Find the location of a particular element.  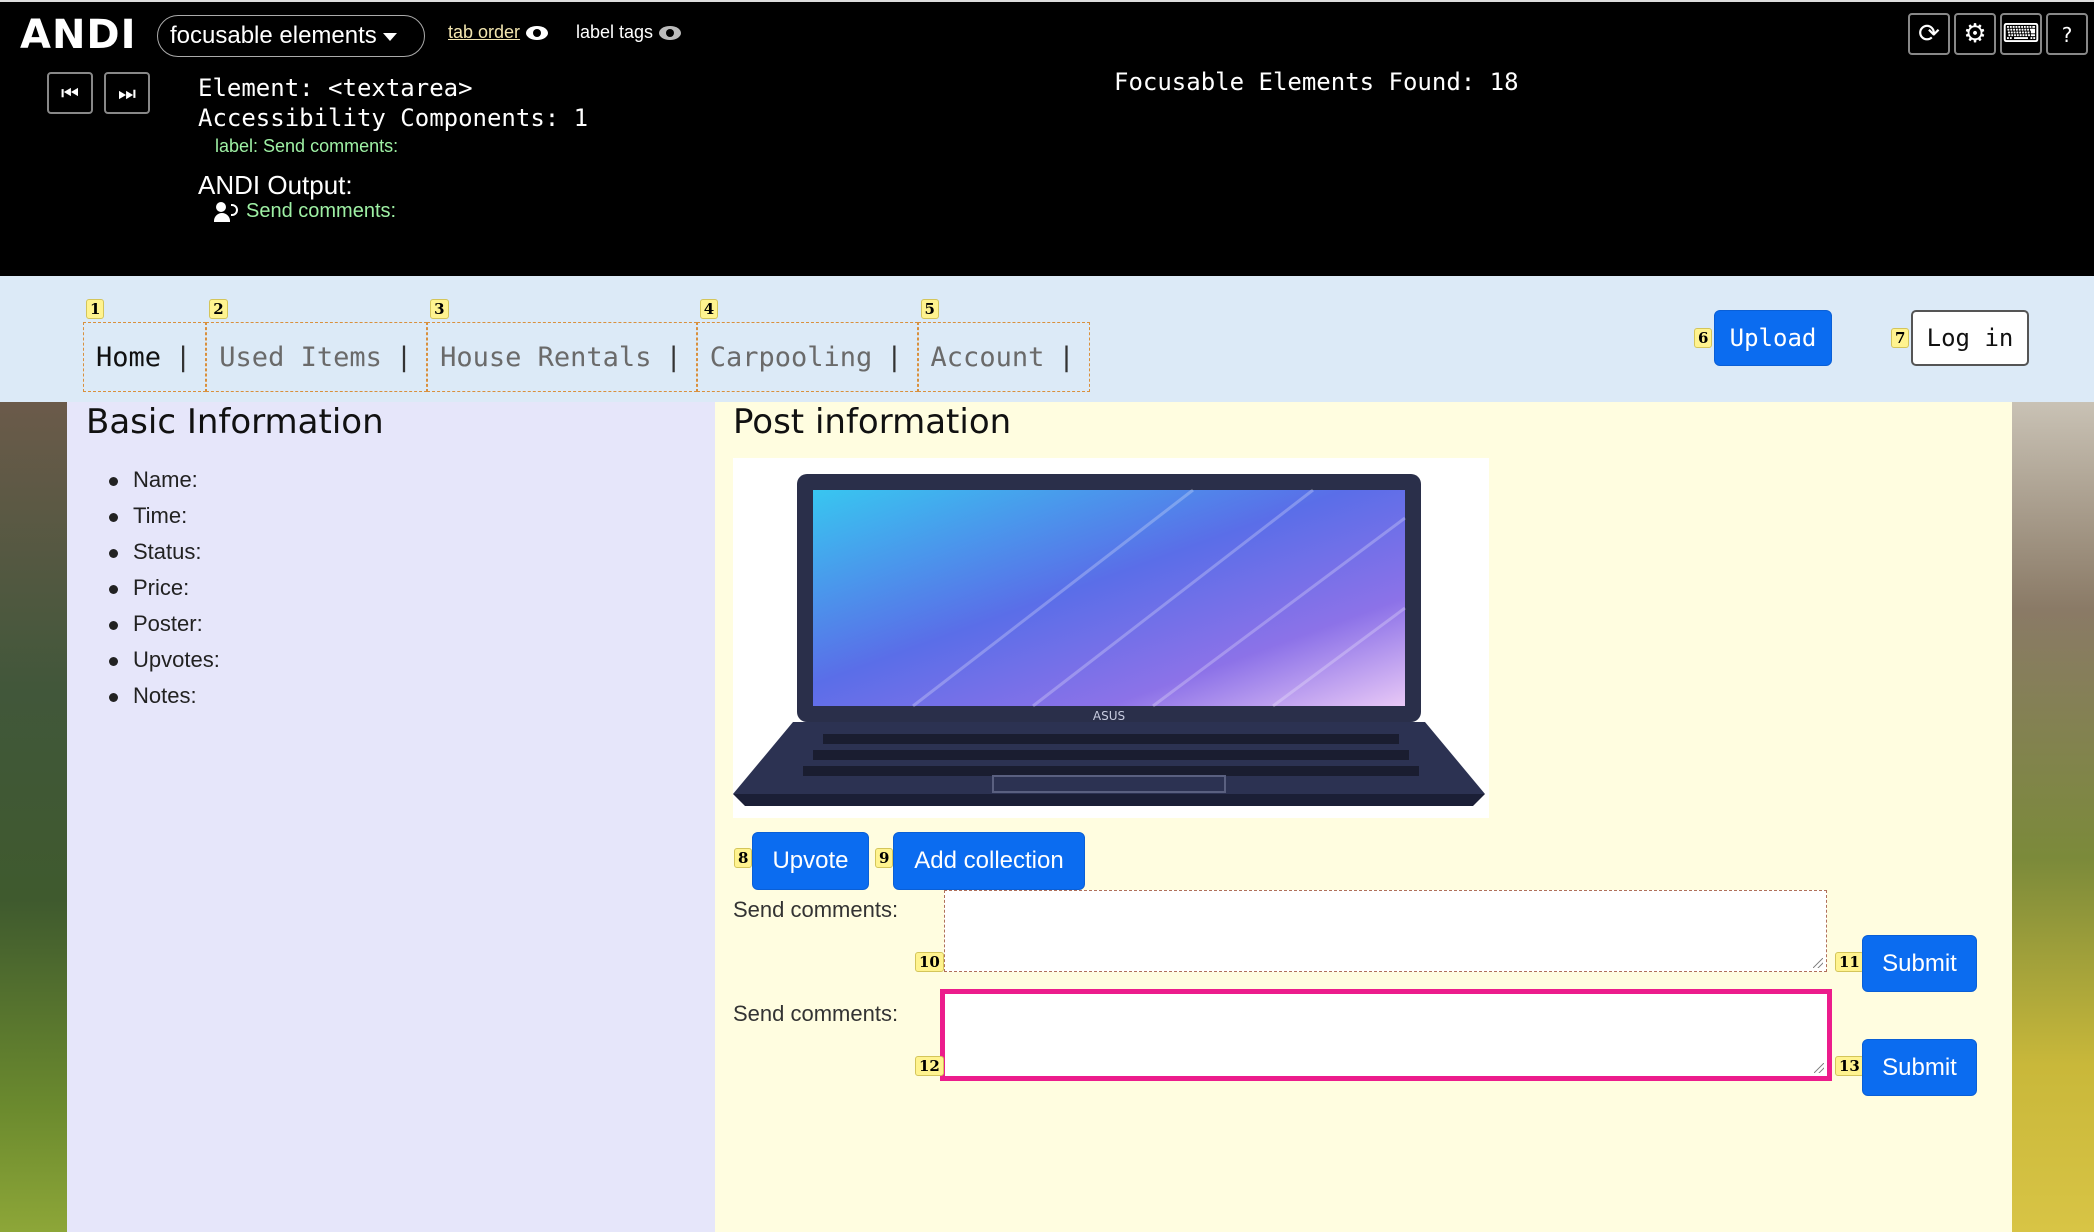

tab-order-toggle: tab order is located at coordinates (498, 32).